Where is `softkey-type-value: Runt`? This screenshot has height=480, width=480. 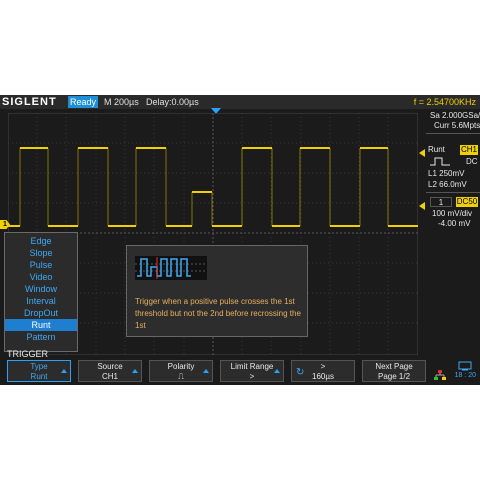
softkey-type-value: Runt is located at coordinates (39, 376).